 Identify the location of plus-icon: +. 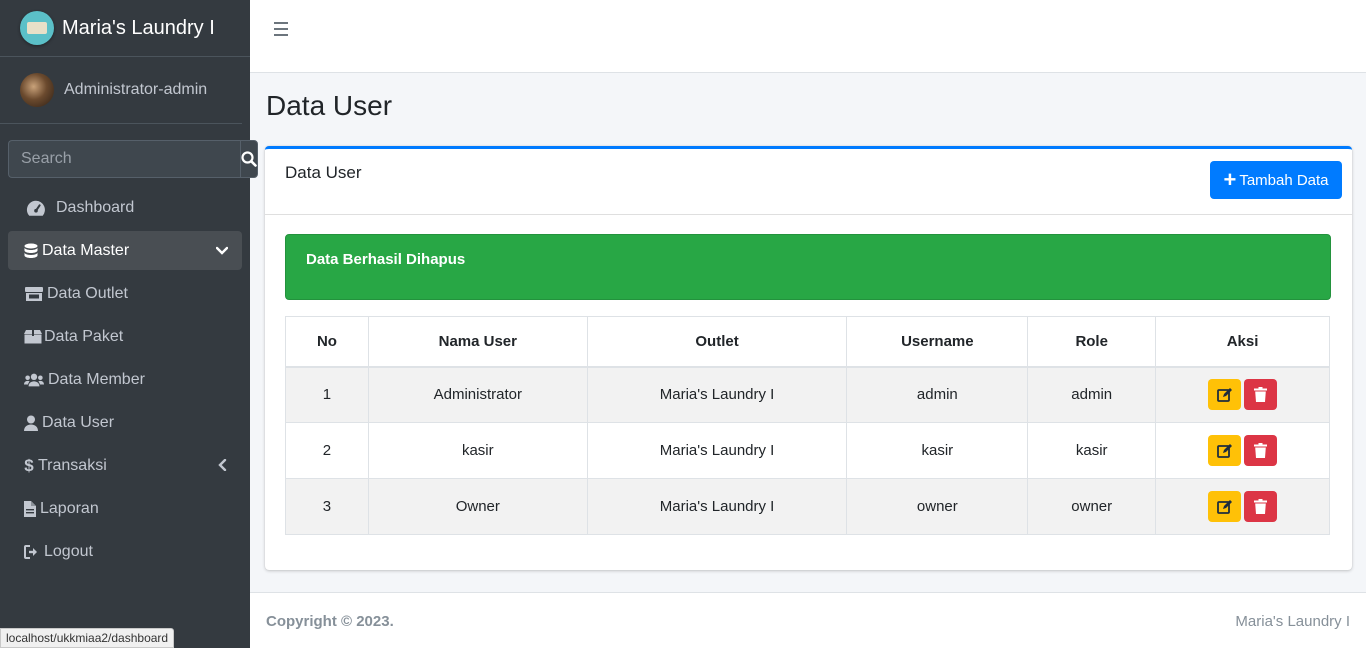
(1230, 179).